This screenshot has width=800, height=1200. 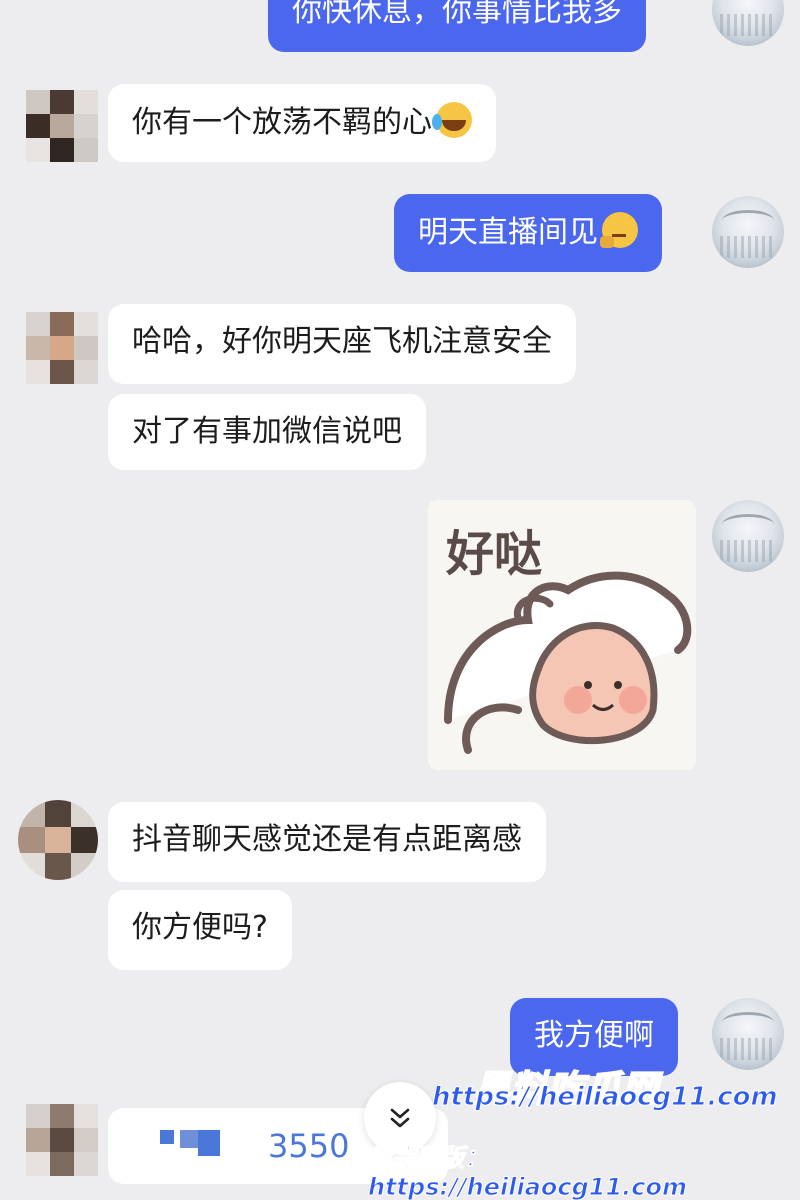 I want to click on watermark-url: https://heiliaocg11.com, so click(x=605, y=1097).